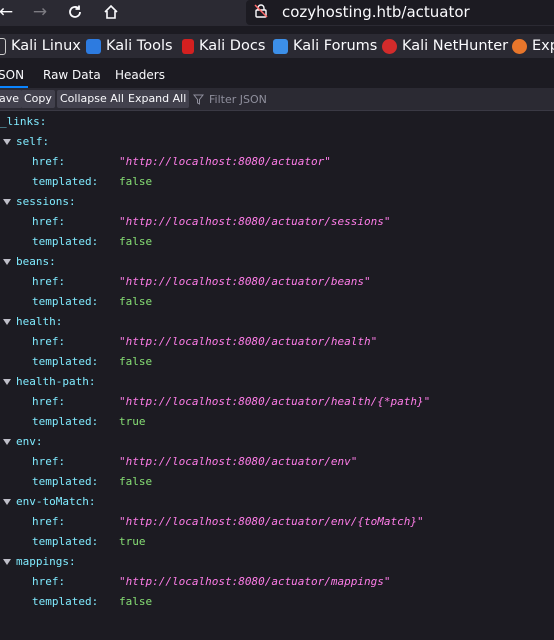  What do you see at coordinates (3, 46) in the screenshot?
I see `kali-dragon-icon` at bounding box center [3, 46].